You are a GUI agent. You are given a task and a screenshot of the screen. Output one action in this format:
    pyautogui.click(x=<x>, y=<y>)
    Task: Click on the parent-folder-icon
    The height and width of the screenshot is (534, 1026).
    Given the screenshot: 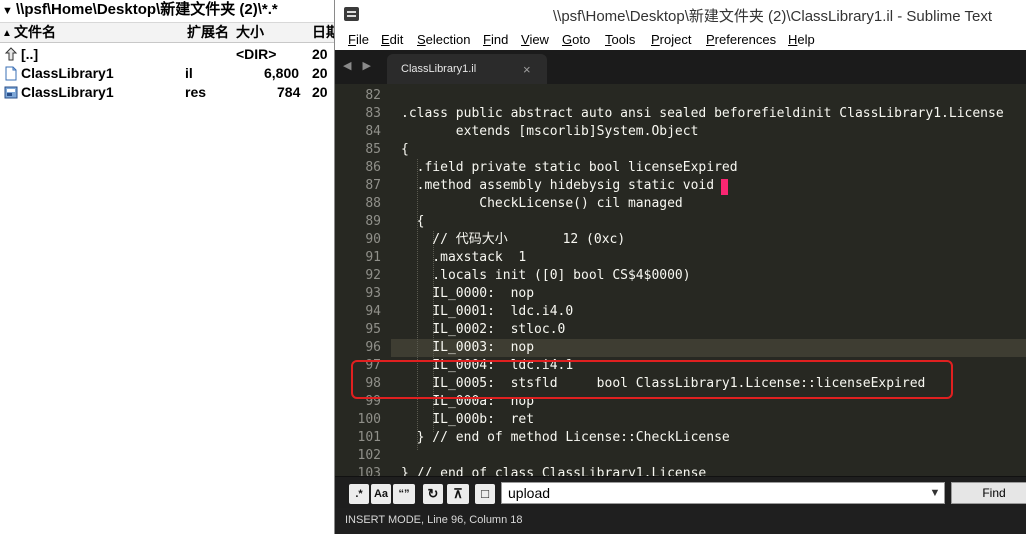 What is the action you would take?
    pyautogui.click(x=11, y=54)
    